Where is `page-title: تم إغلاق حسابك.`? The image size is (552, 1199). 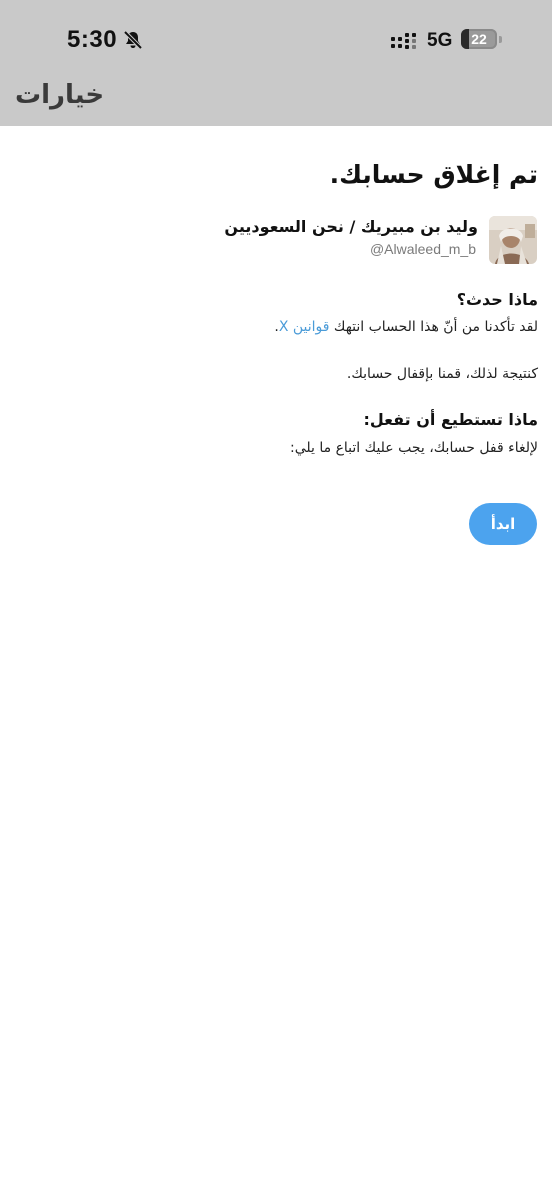
page-title: تم إغلاق حسابك. is located at coordinates (433, 174).